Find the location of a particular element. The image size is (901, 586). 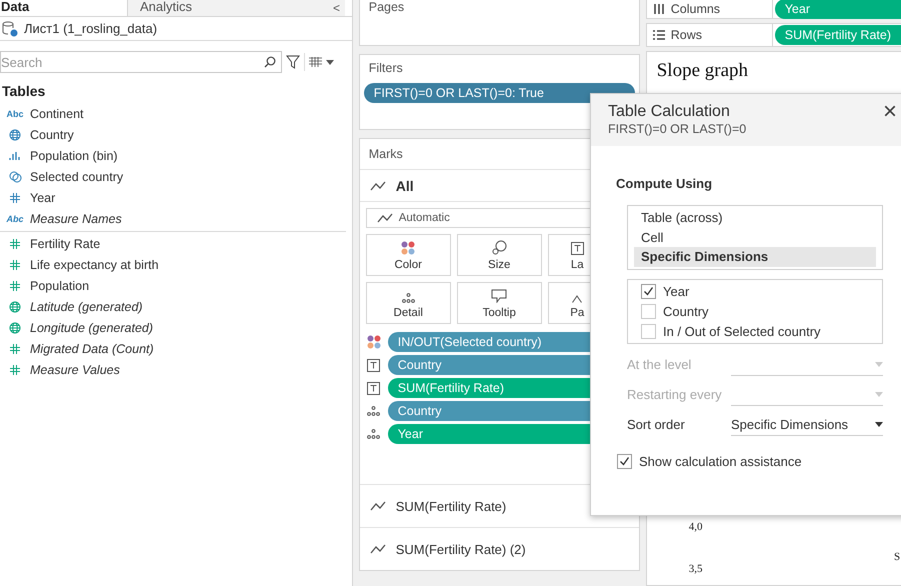

columns-icon is located at coordinates (658, 9).